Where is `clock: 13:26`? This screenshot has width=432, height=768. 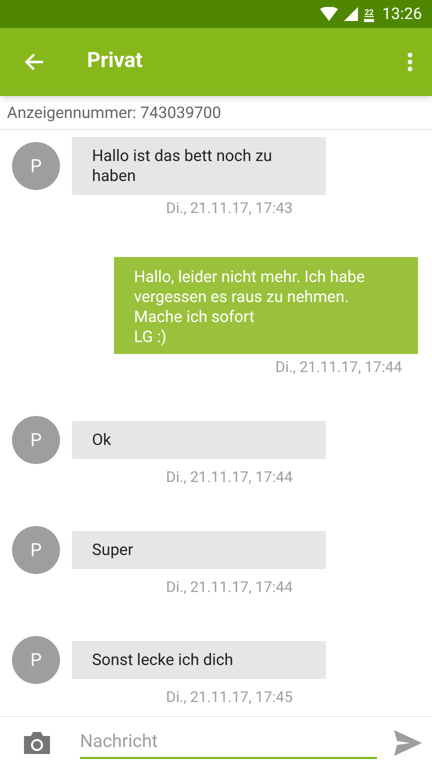 clock: 13:26 is located at coordinates (402, 14).